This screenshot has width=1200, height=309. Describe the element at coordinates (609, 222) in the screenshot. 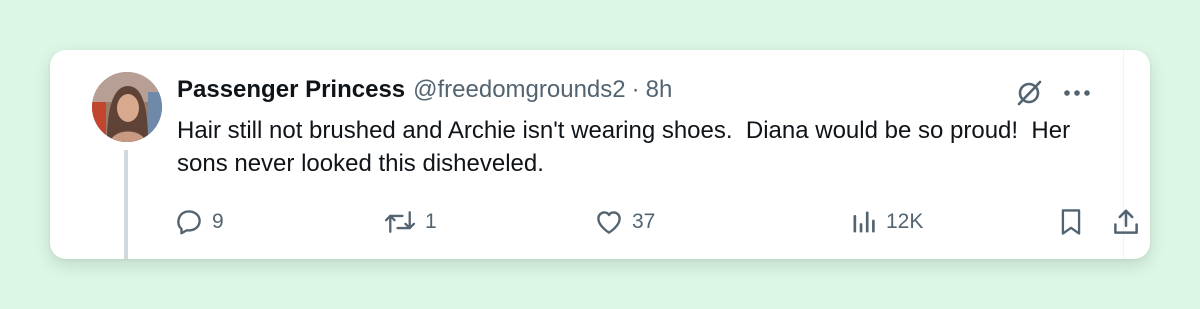

I see `like-icon` at that location.